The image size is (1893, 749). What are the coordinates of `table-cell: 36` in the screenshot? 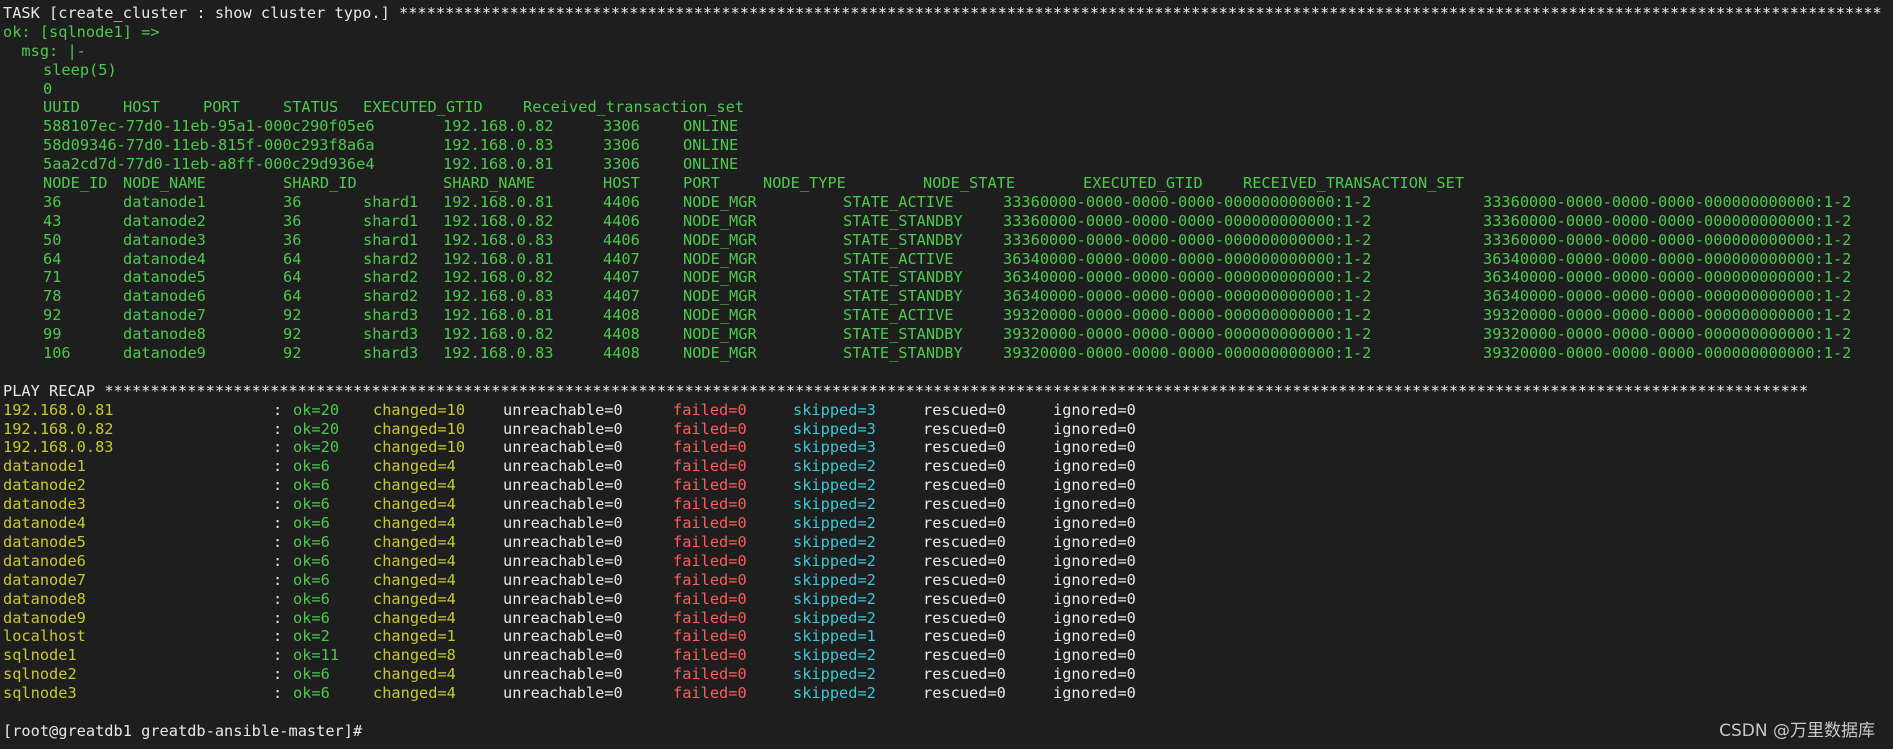 It's located at (292, 239).